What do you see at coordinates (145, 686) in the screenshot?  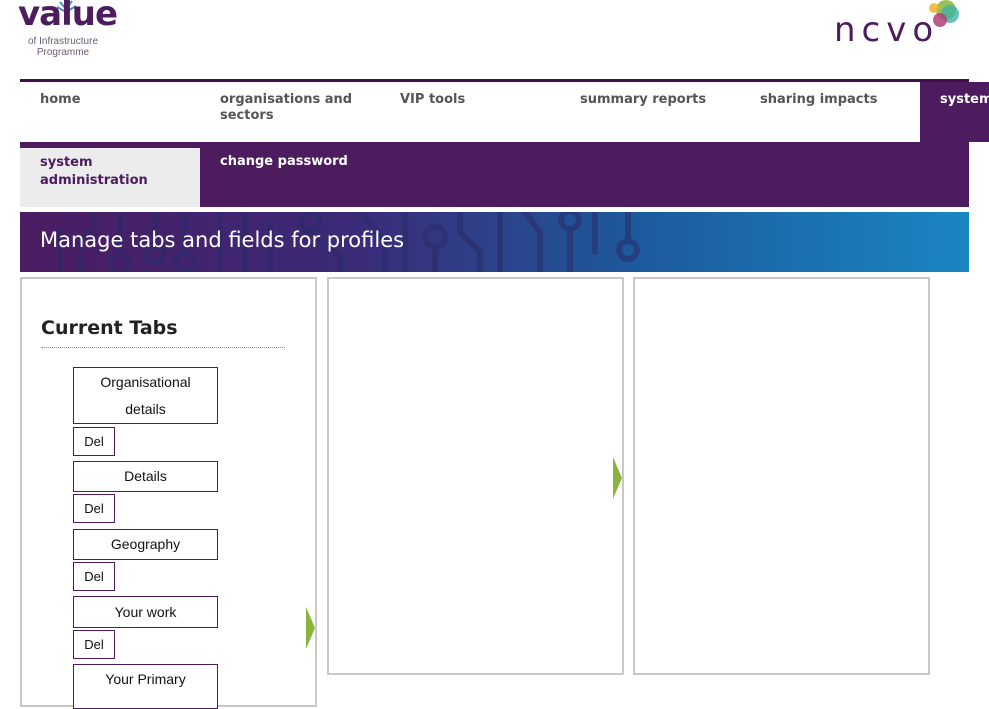 I see `tab-your-primary: Your Primary` at bounding box center [145, 686].